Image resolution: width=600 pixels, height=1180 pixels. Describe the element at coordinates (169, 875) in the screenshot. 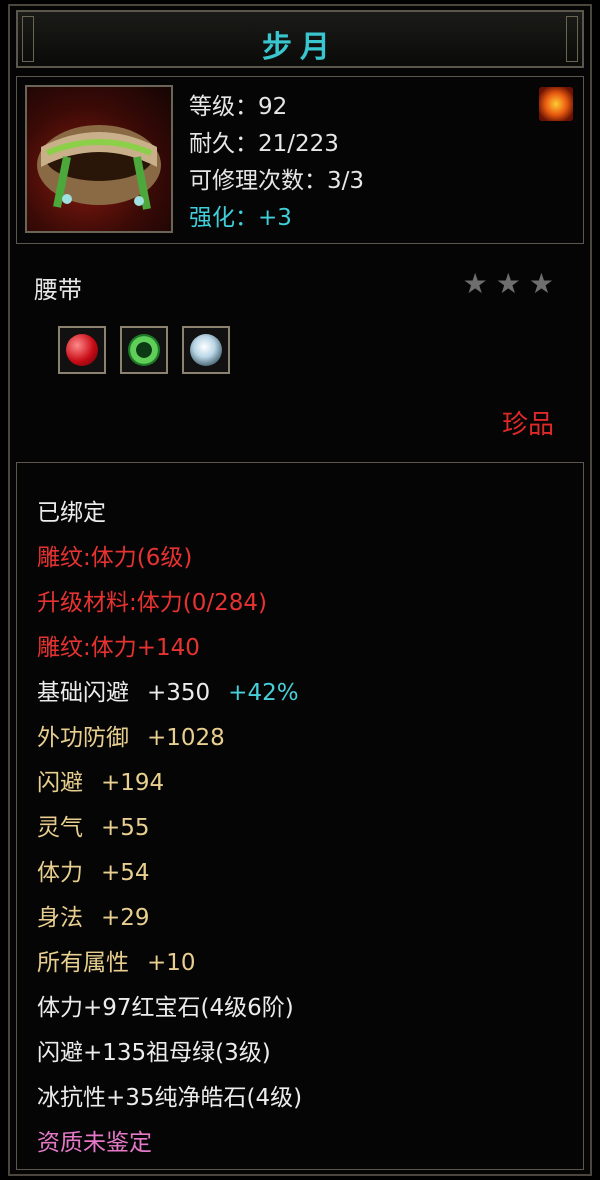

I see `attr-stamina: 体力 +54` at that location.